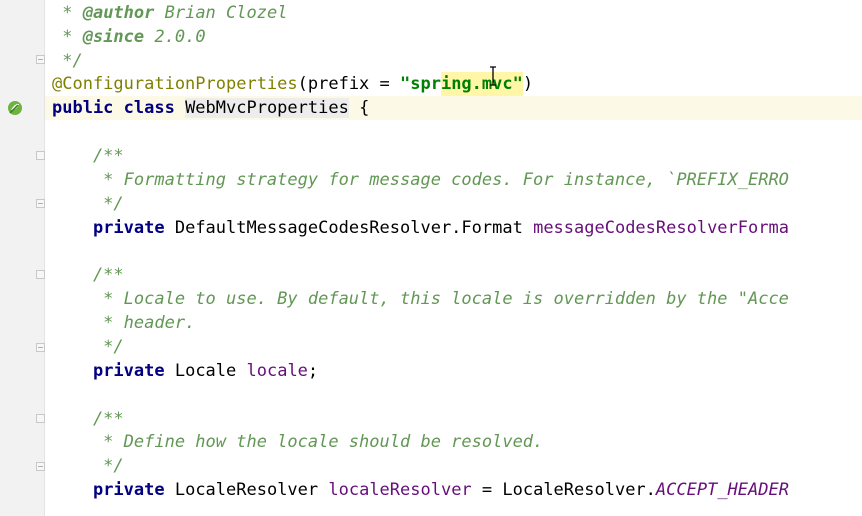  Describe the element at coordinates (359, 108) in the screenshot. I see `code-text: {` at that location.